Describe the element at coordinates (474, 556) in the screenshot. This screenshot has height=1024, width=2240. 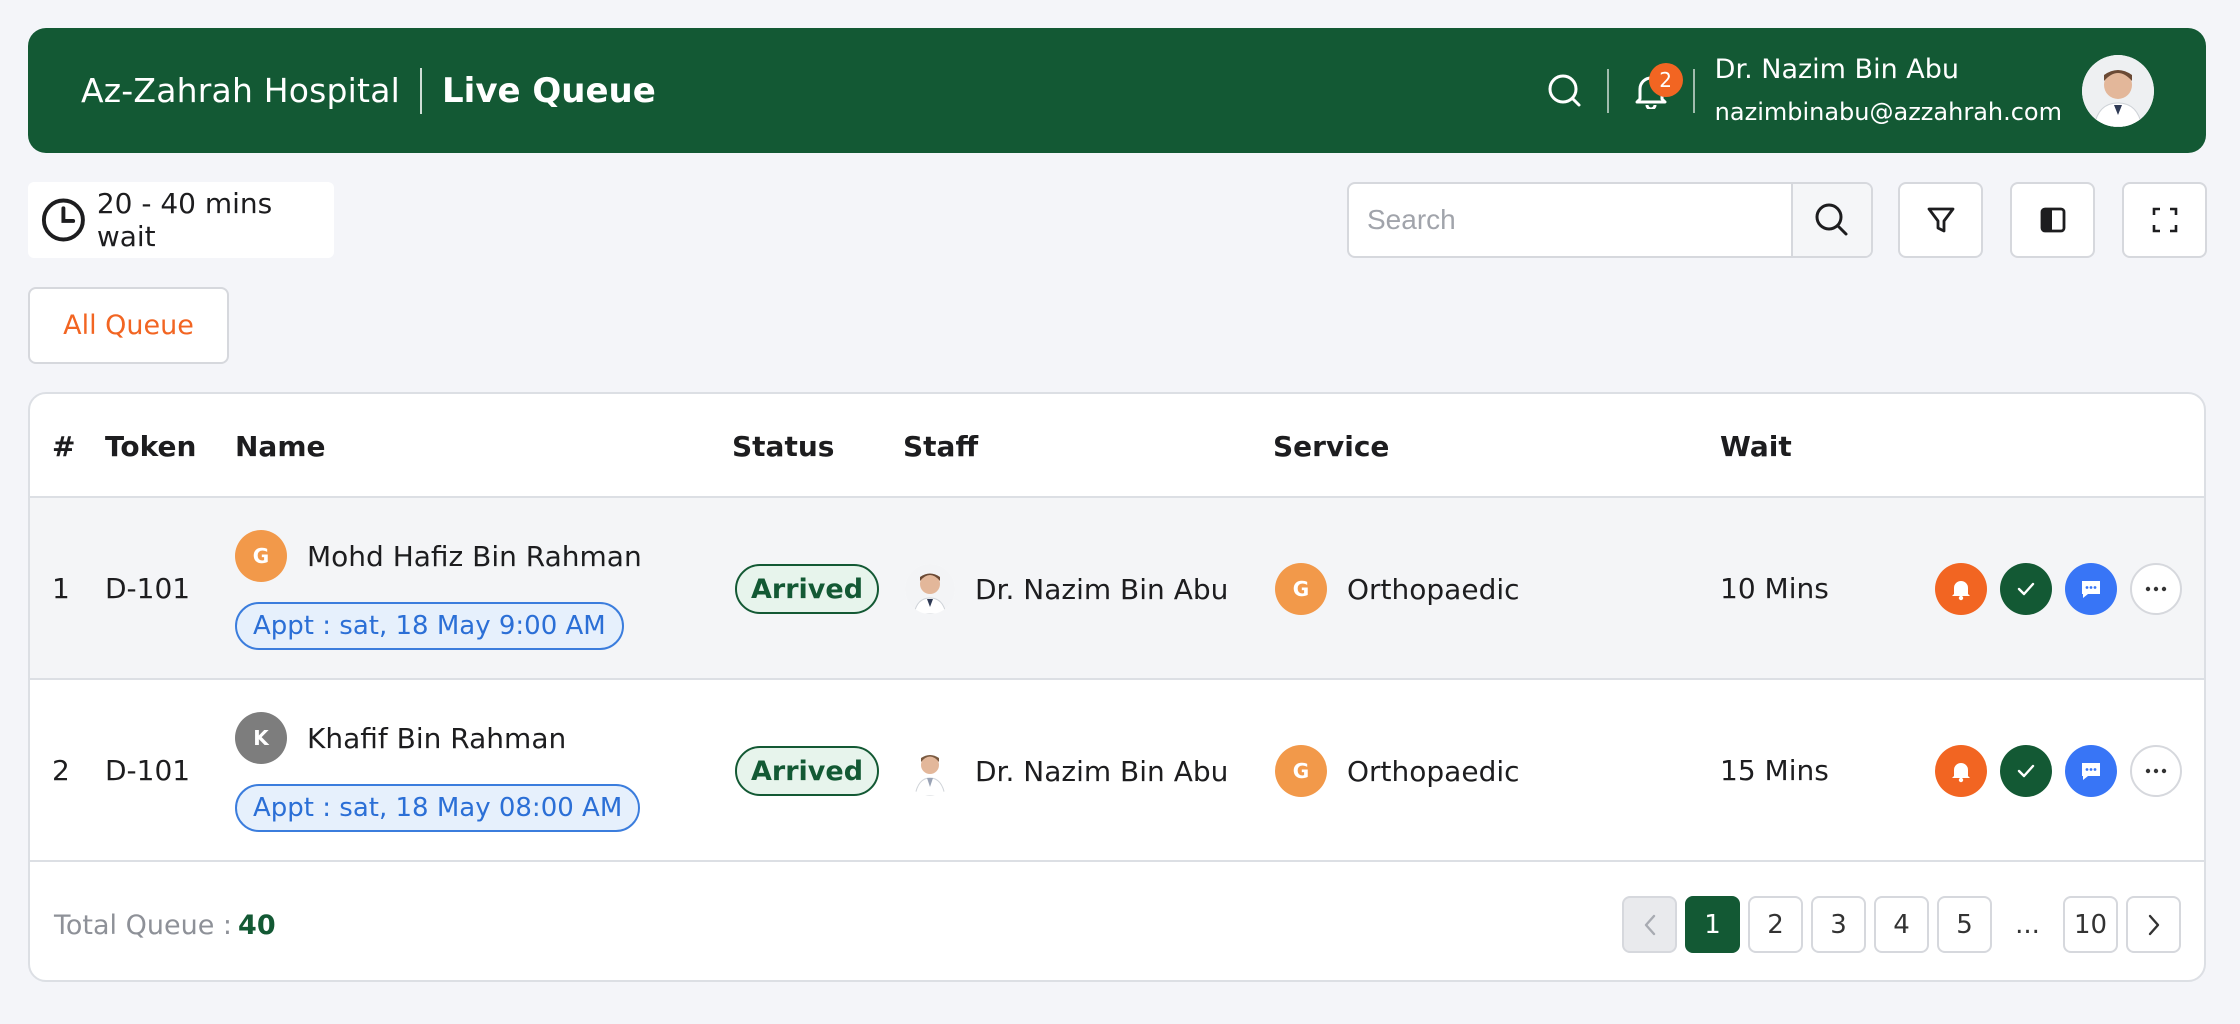
I see `patient-name: Mohd Hafiz Bin Rahman` at that location.